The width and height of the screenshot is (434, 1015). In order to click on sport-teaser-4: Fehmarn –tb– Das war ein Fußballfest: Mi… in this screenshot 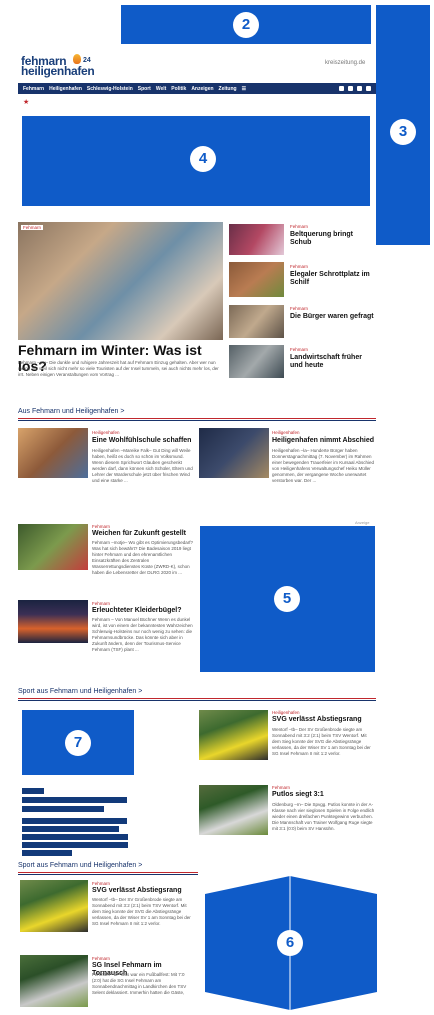, I will do `click(139, 983)`.